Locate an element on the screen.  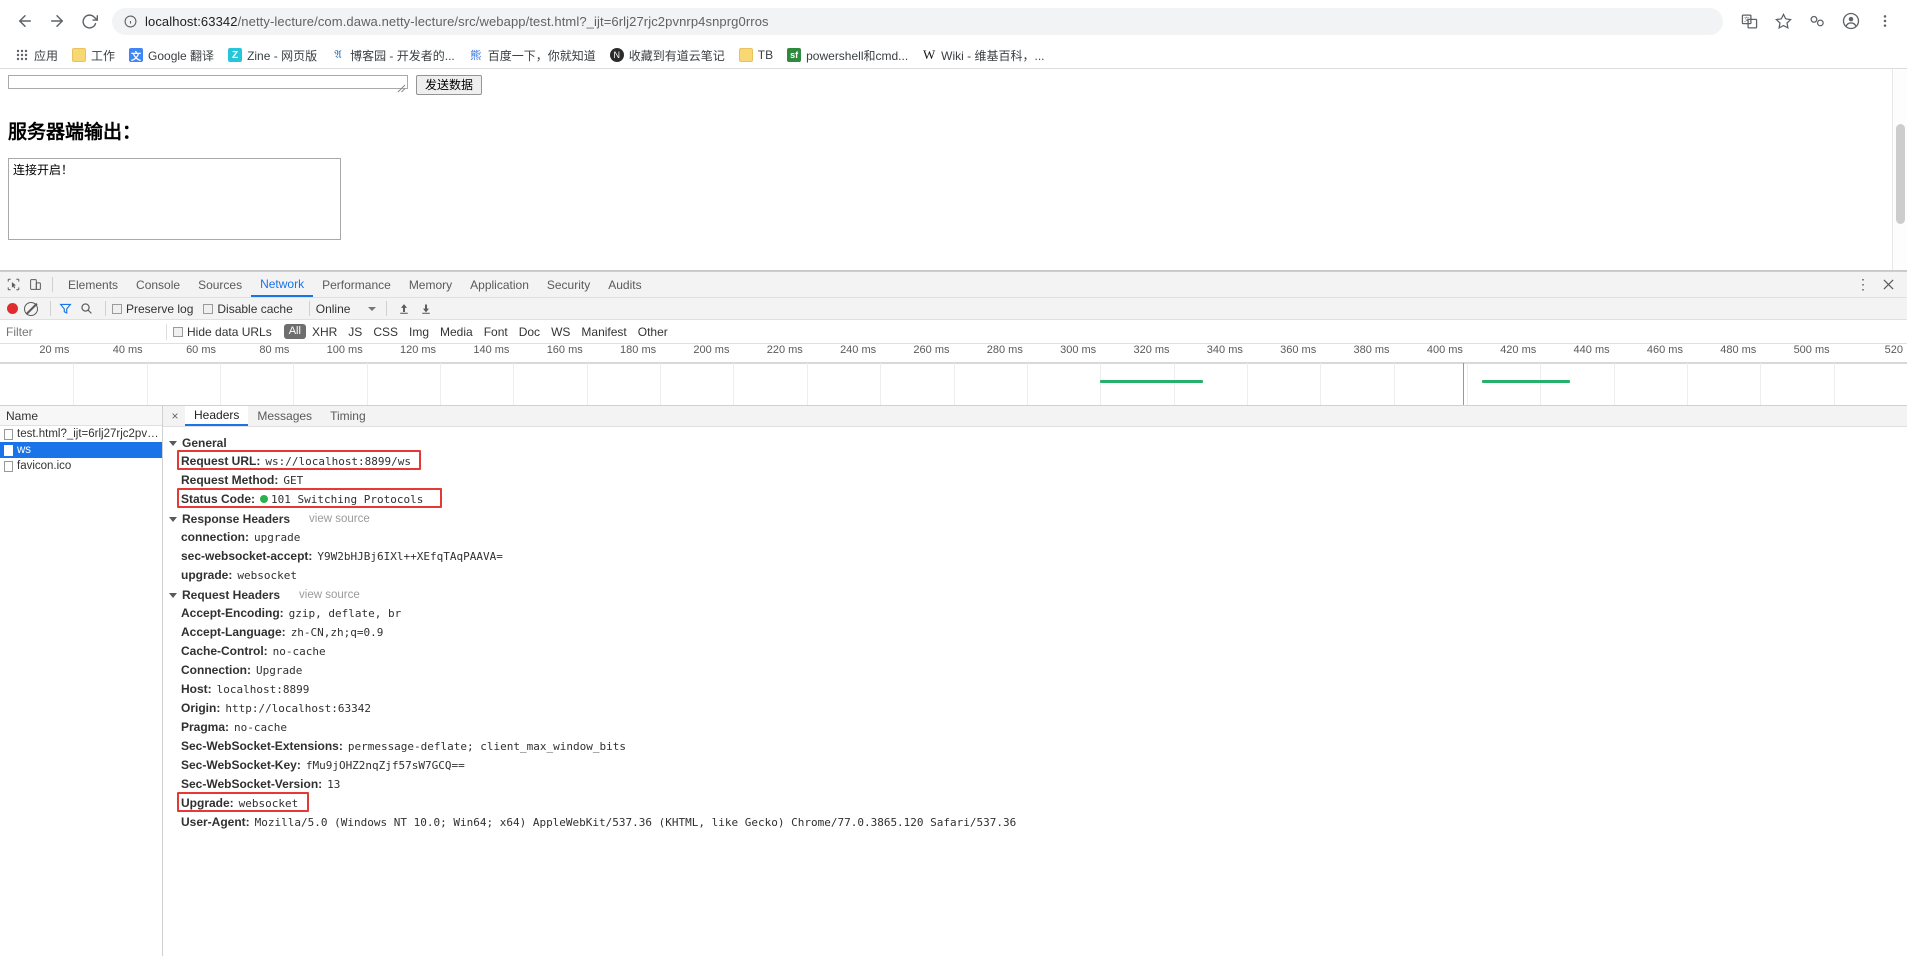
tab-timing: Timing is located at coordinates (348, 416).